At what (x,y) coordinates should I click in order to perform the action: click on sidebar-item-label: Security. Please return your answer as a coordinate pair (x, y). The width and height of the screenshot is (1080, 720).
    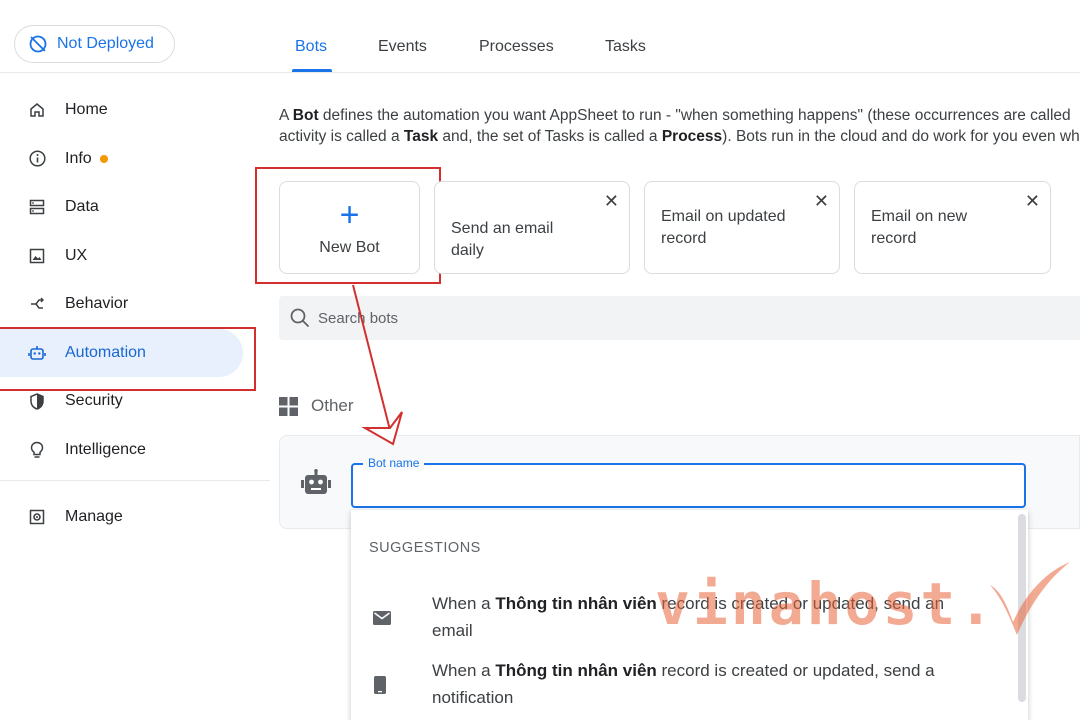
    Looking at the image, I should click on (94, 401).